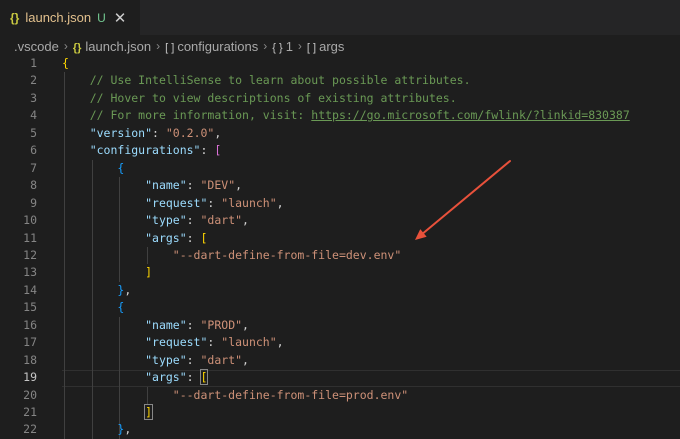 This screenshot has height=439, width=680. I want to click on breadcrumb-label: .vscode, so click(36, 46).